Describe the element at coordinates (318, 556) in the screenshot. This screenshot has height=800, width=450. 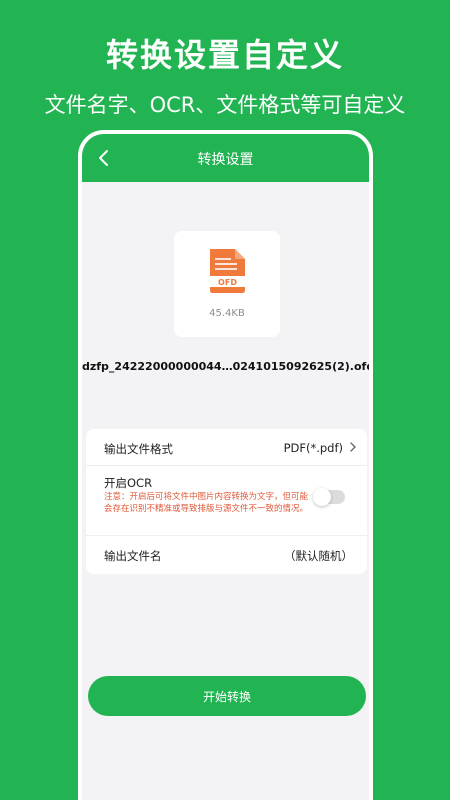
I see `output-name-value: （默认随机）` at that location.